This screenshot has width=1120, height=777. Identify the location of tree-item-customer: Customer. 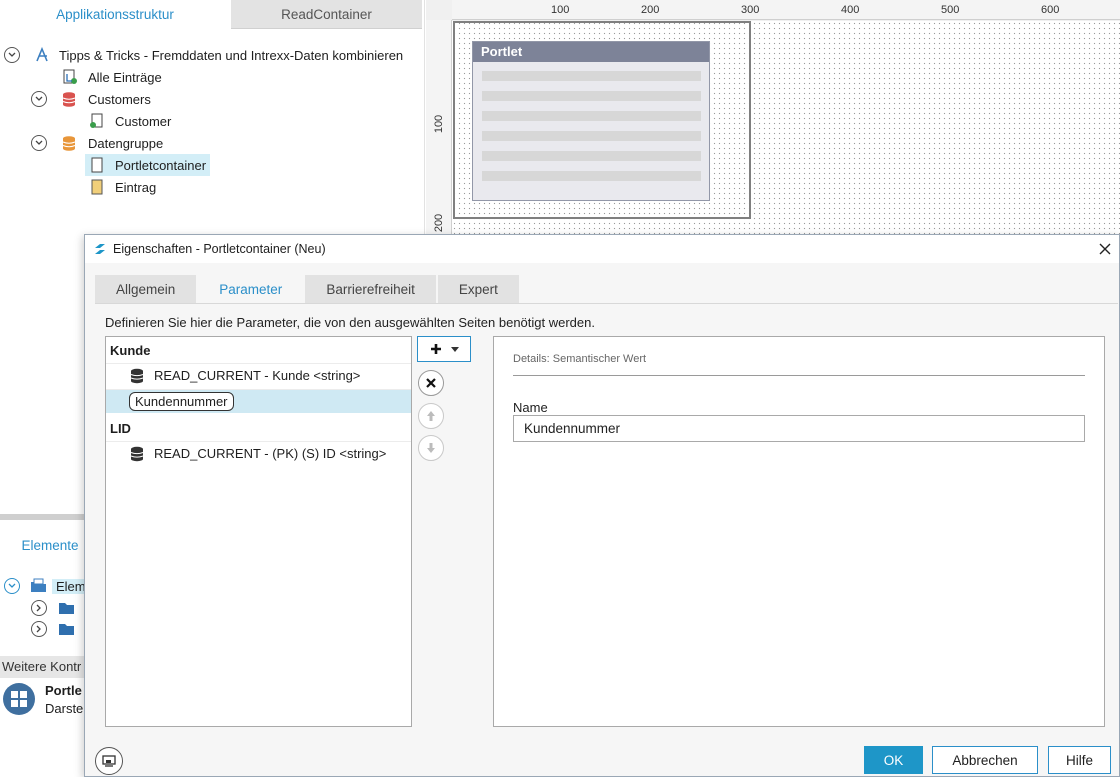
(130, 121).